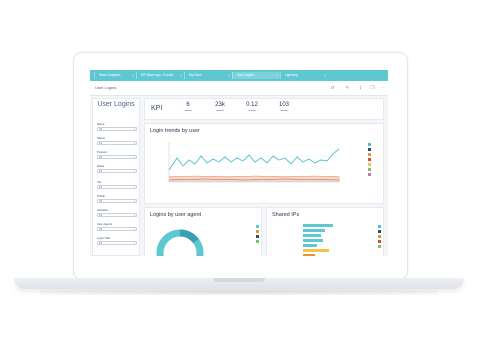 This screenshot has width=478, height=341. What do you see at coordinates (101, 124) in the screenshot?
I see `filter-label: Name` at bounding box center [101, 124].